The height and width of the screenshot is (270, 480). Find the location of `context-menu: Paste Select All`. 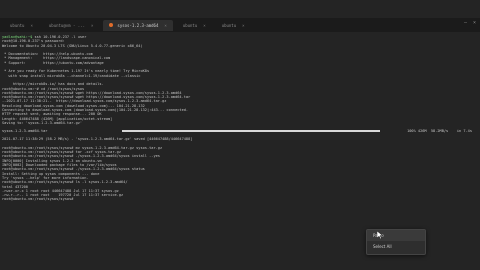

context-menu: Paste Select All is located at coordinates (396, 242).